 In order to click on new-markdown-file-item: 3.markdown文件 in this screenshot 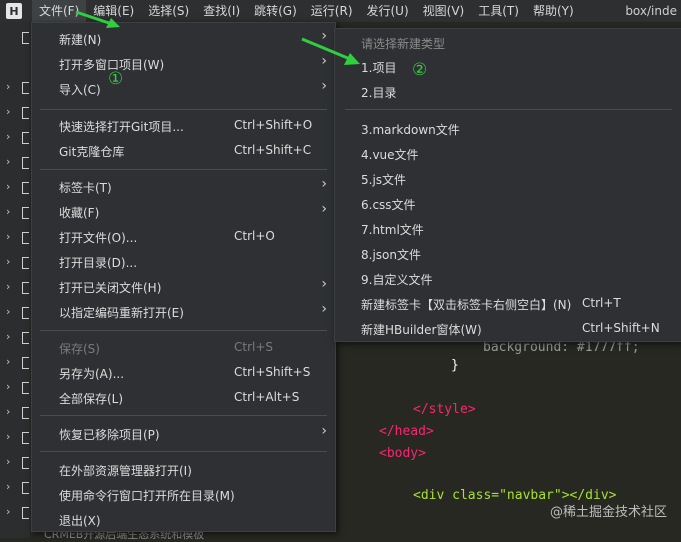, I will do `click(508, 129)`.